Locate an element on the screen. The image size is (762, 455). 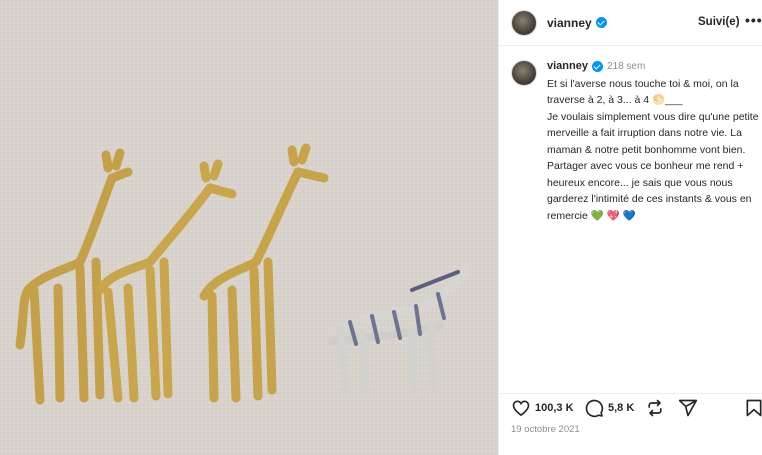
heart-icon is located at coordinates (521, 408).